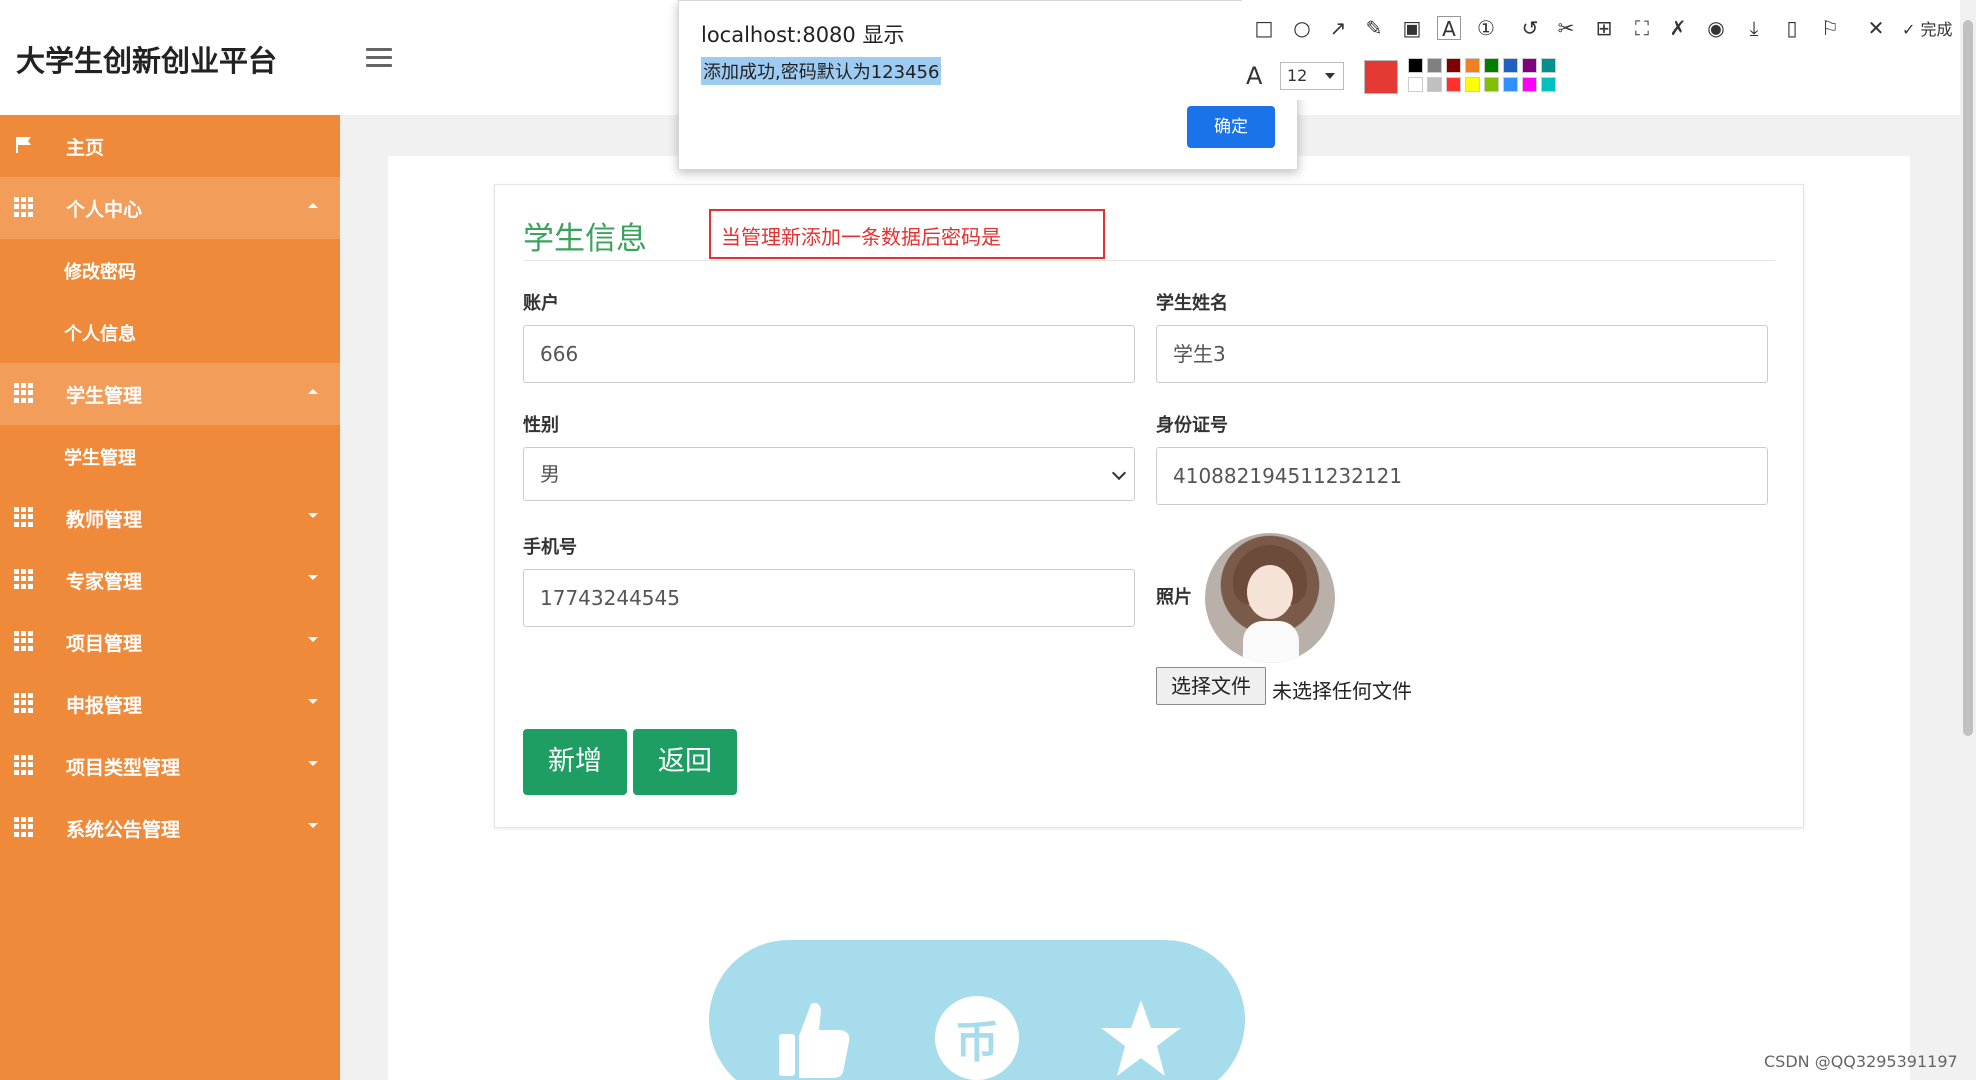 Image resolution: width=1976 pixels, height=1080 pixels. Describe the element at coordinates (1254, 76) in the screenshot. I see `font-icon: A` at that location.